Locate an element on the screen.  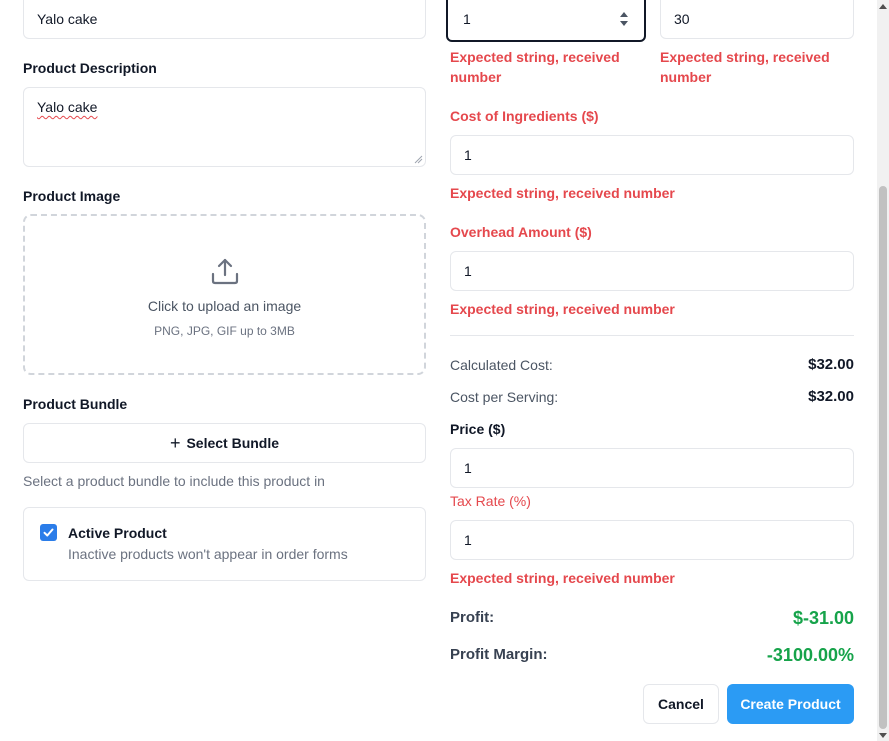
resize-handle-icon is located at coordinates (418, 159).